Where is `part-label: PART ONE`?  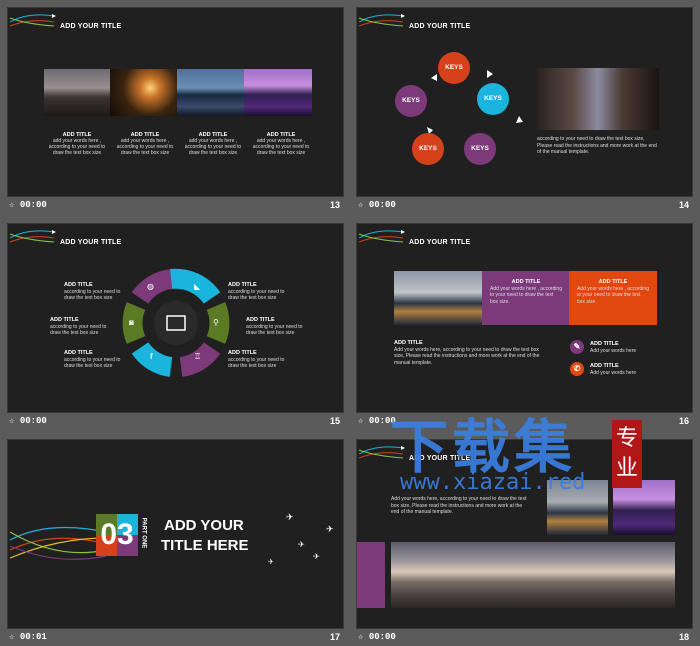
part-label: PART ONE is located at coordinates (143, 533).